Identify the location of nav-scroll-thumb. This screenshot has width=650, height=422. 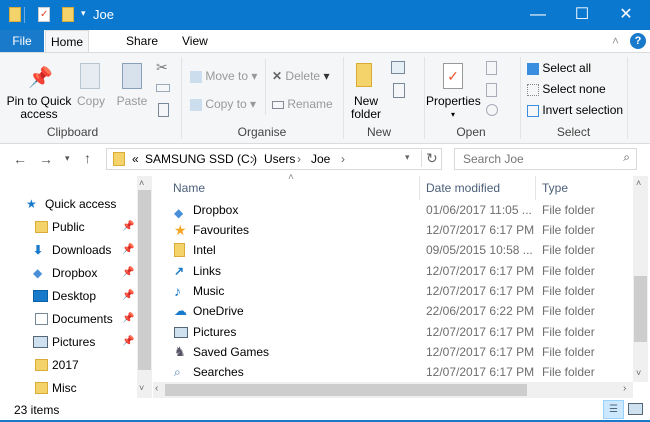
(144, 280).